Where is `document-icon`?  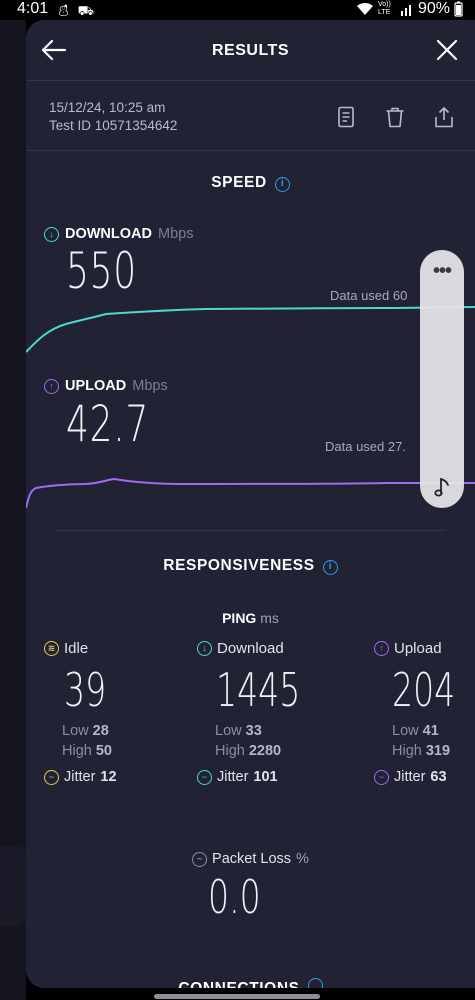 document-icon is located at coordinates (346, 117).